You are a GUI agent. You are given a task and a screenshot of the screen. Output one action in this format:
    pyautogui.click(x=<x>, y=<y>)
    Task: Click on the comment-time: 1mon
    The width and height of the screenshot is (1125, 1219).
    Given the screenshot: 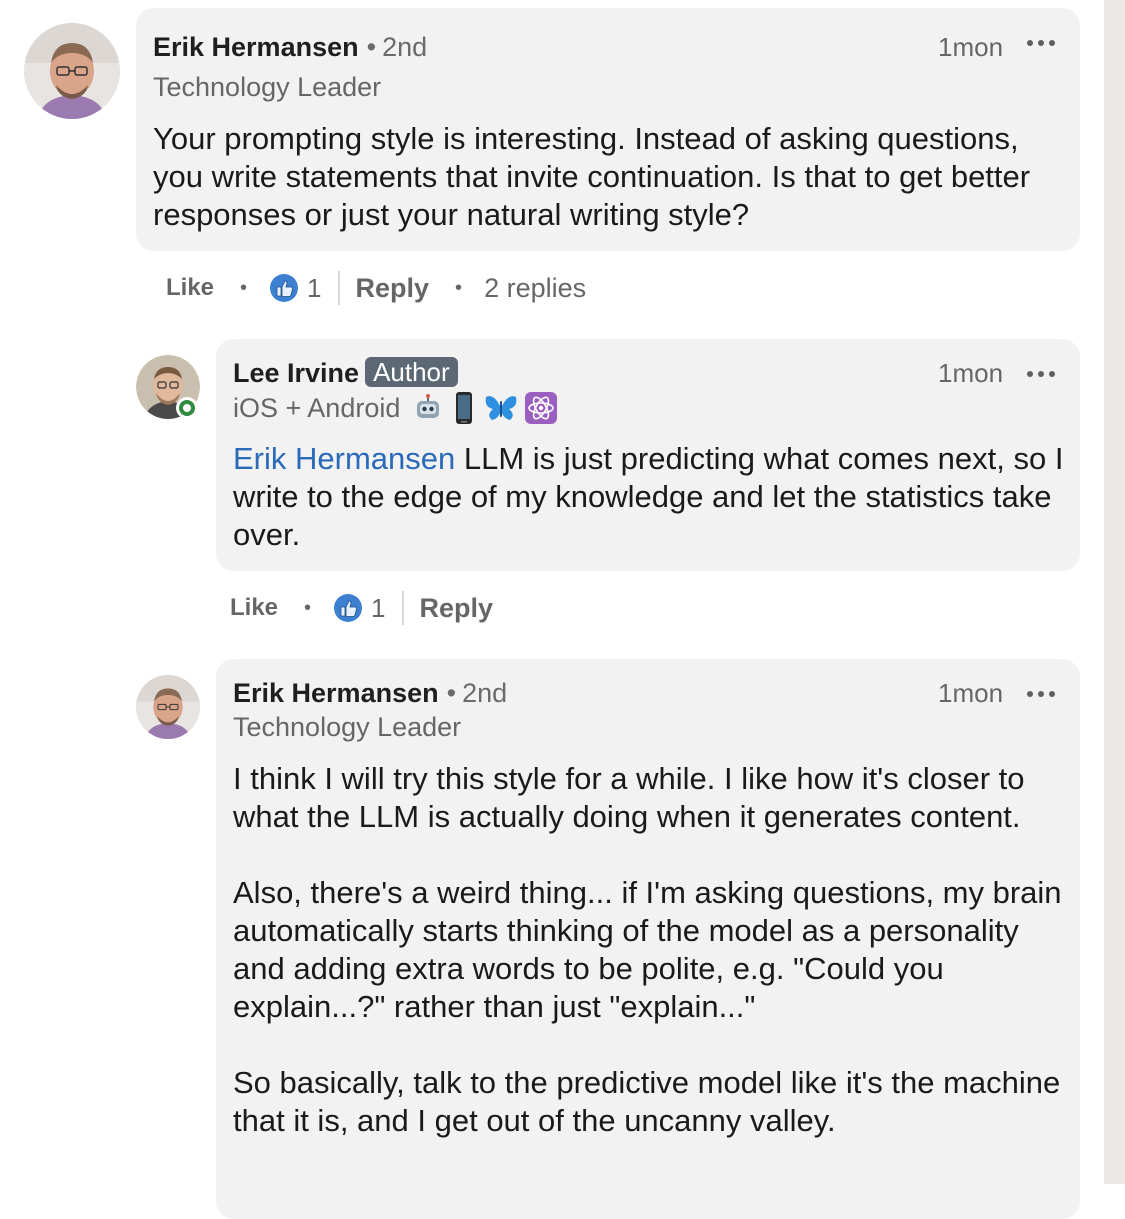 What is the action you would take?
    pyautogui.click(x=971, y=47)
    